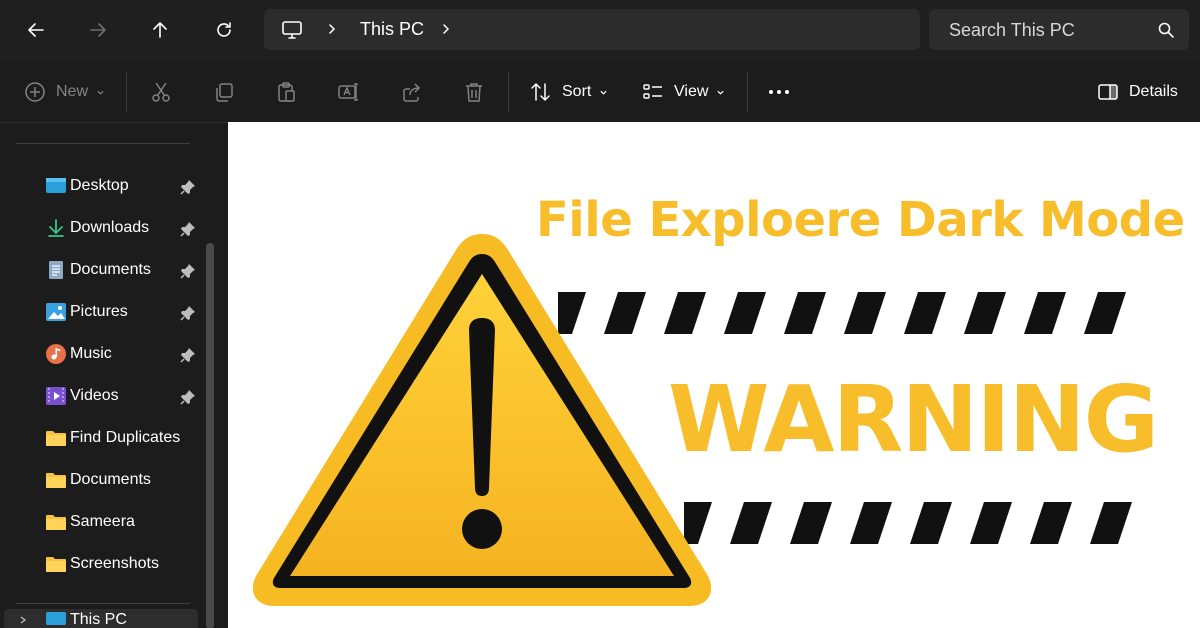 The height and width of the screenshot is (628, 1200). Describe the element at coordinates (56, 270) in the screenshot. I see `document-icon` at that location.